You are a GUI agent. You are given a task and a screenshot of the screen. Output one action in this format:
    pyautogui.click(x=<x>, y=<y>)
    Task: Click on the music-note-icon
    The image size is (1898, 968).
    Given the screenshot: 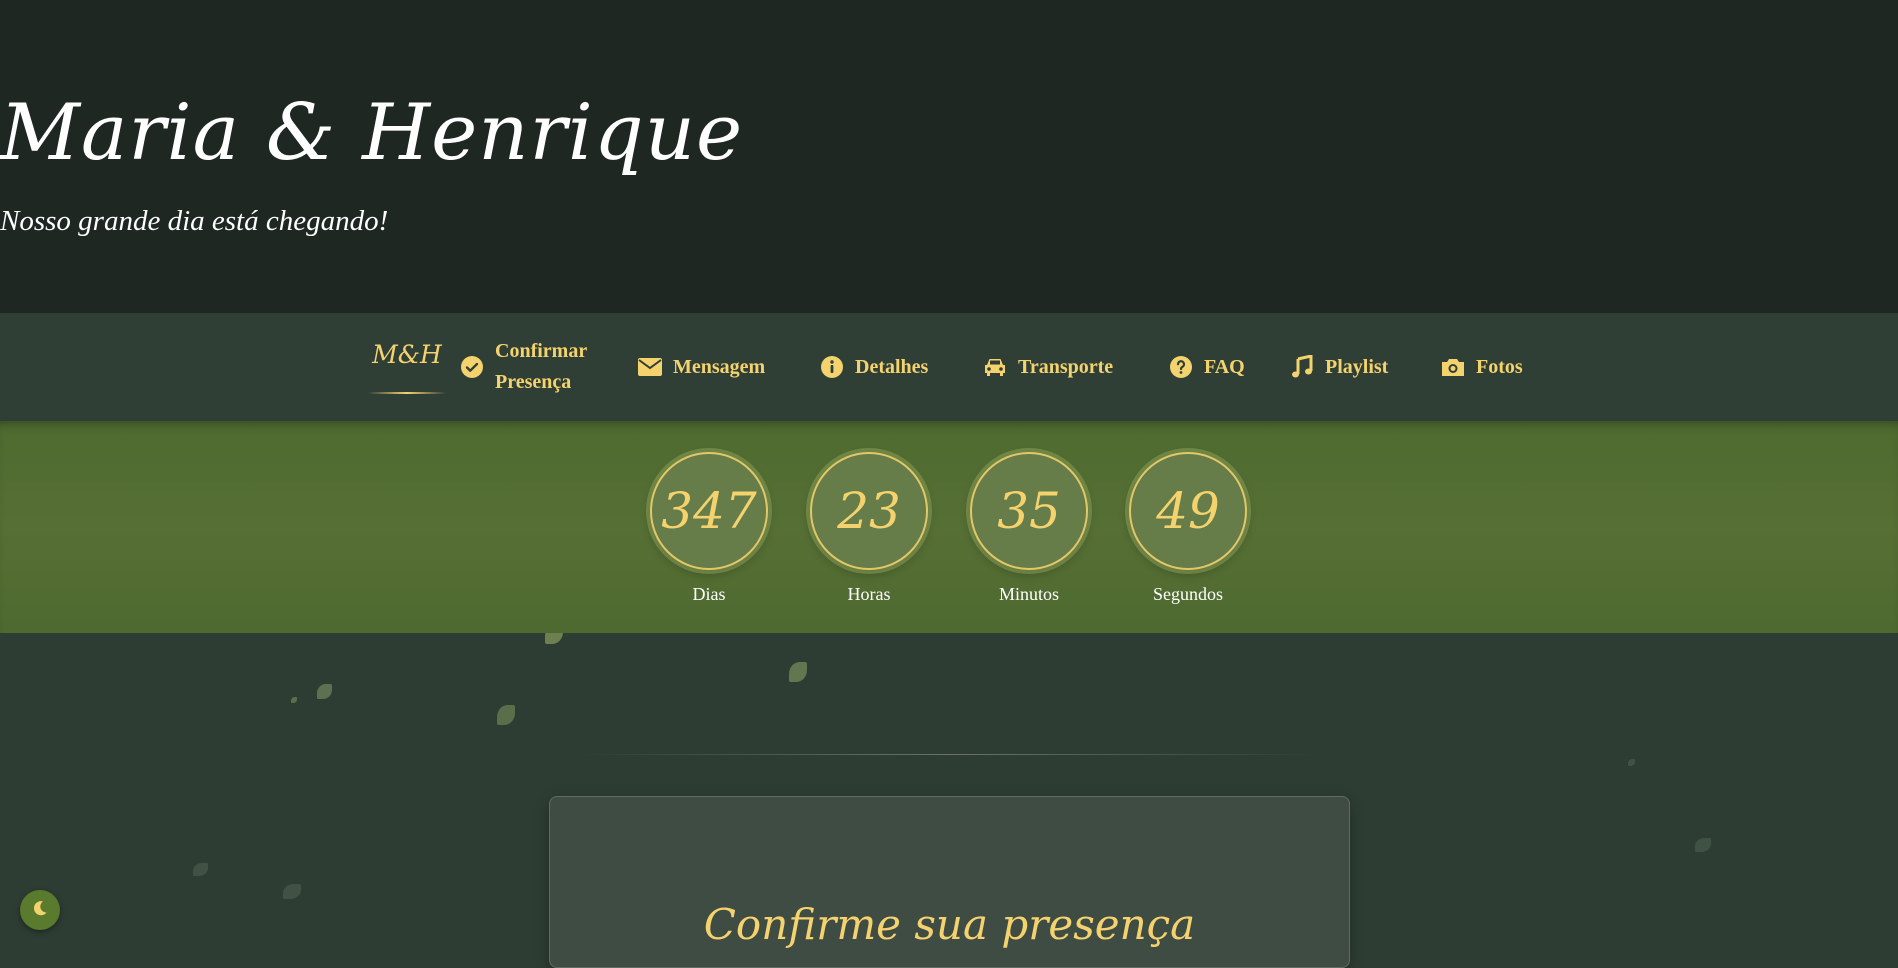 What is the action you would take?
    pyautogui.click(x=1302, y=367)
    